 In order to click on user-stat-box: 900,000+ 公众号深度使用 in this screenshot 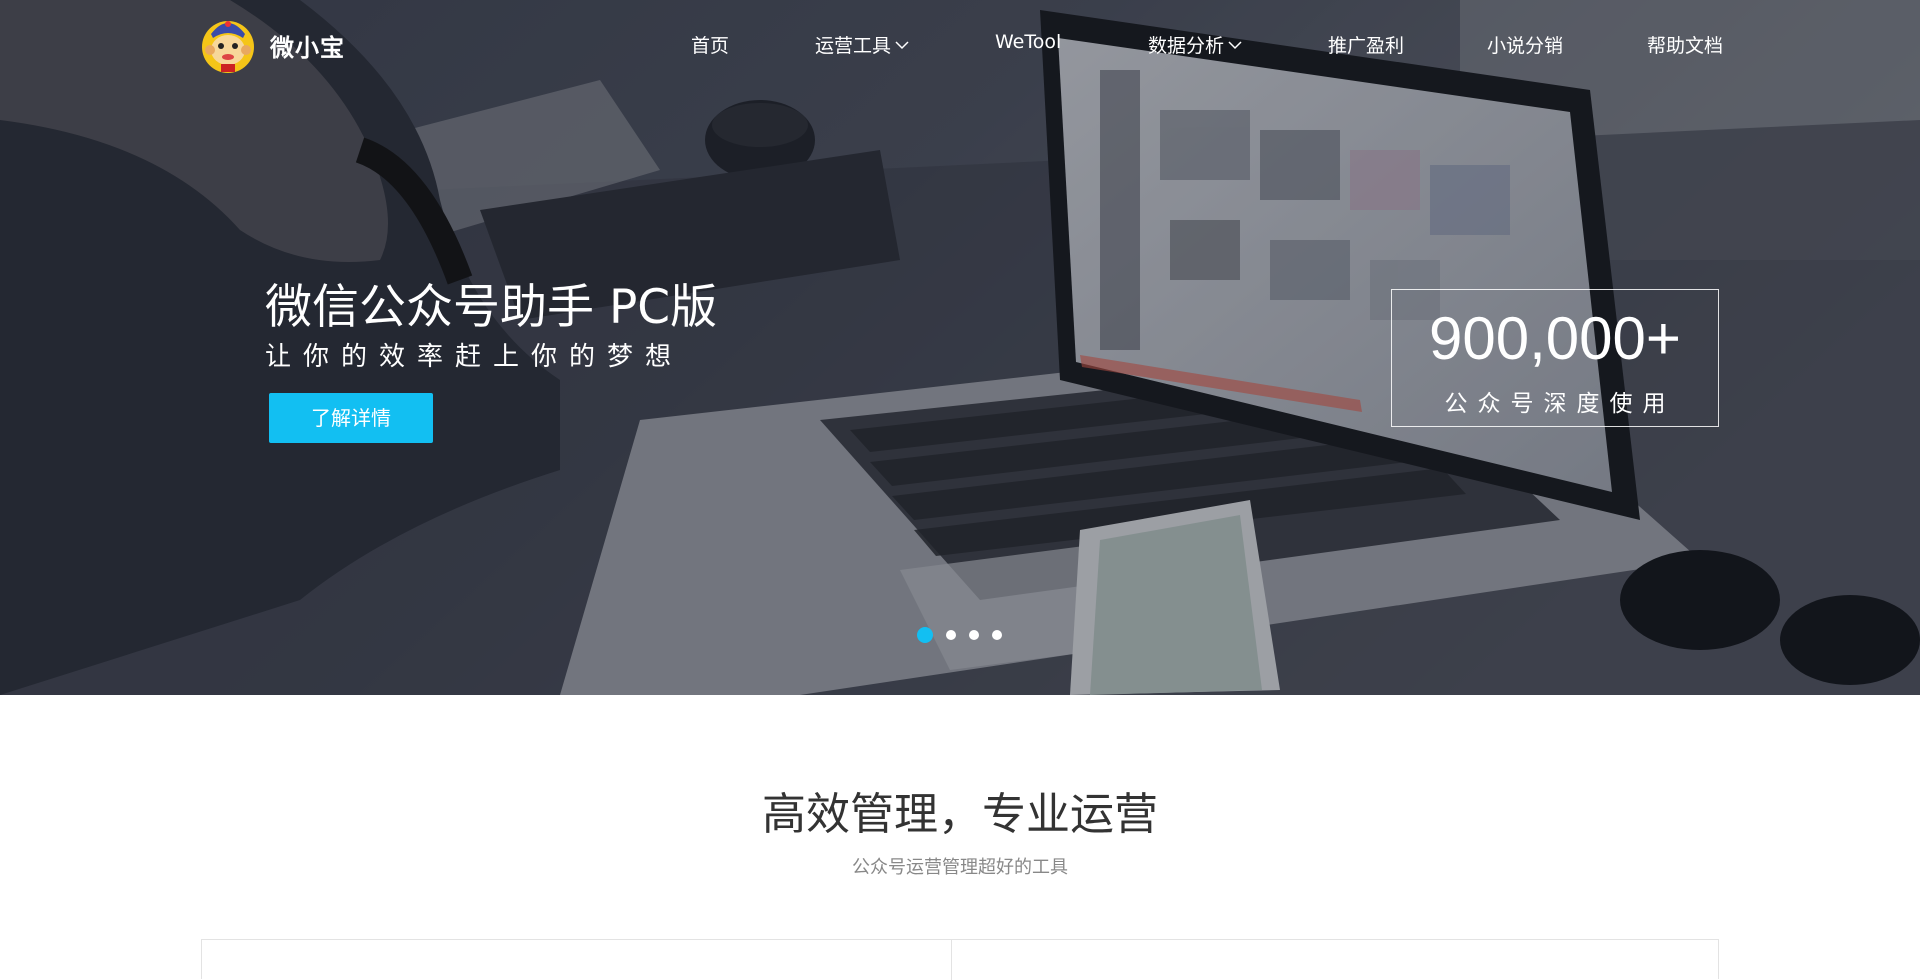, I will do `click(1555, 358)`.